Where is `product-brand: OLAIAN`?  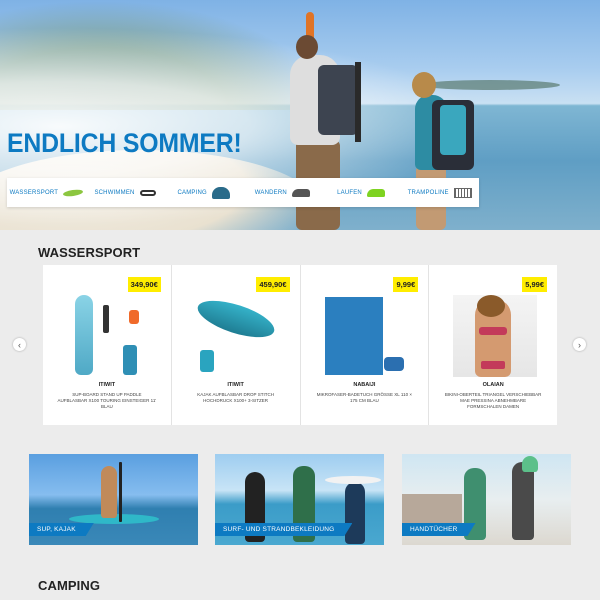 product-brand: OLAIAN is located at coordinates (493, 385).